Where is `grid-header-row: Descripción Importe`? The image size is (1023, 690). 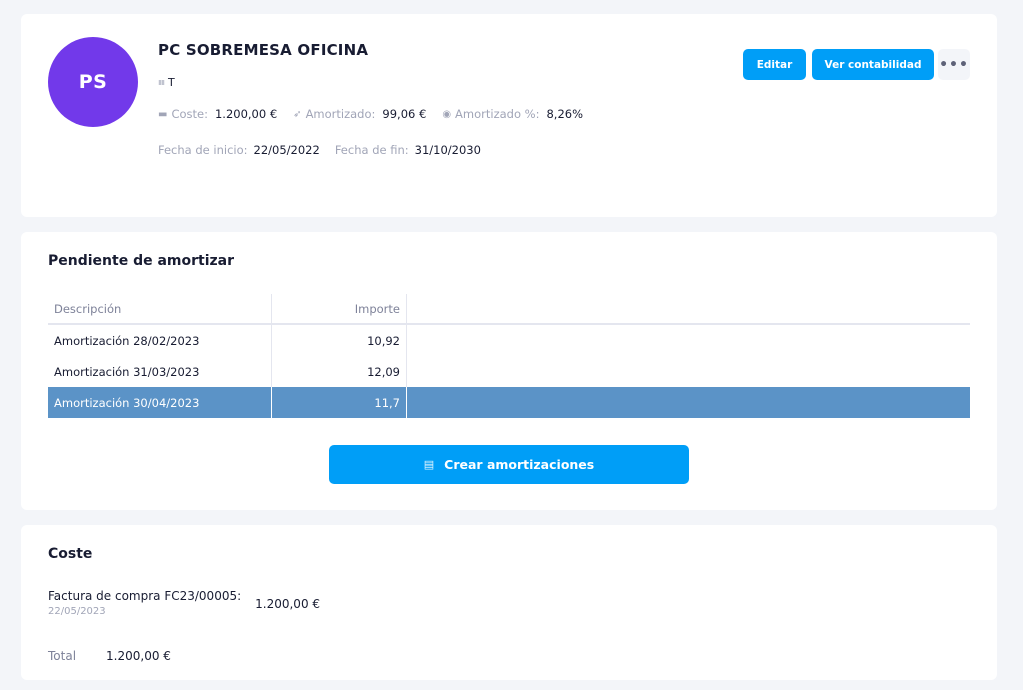
grid-header-row: Descripción Importe is located at coordinates (509, 309).